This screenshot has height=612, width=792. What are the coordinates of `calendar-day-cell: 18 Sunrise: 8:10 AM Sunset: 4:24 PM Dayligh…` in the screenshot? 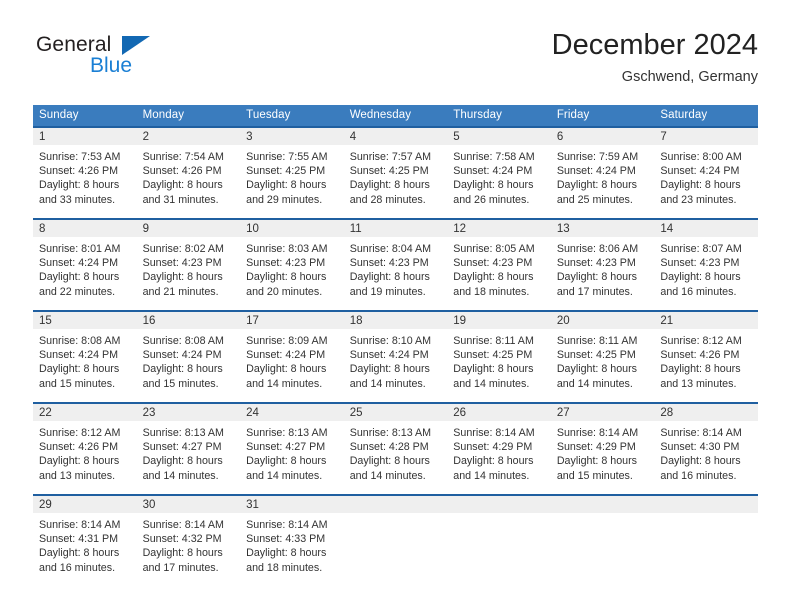 It's located at (395, 356).